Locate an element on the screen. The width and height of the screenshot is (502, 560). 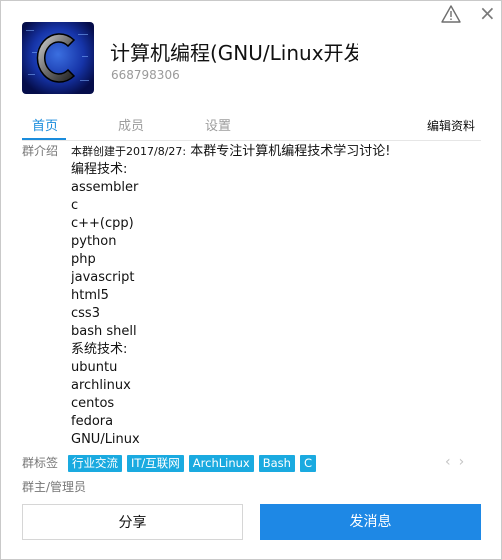
group-tag: C is located at coordinates (307, 463).